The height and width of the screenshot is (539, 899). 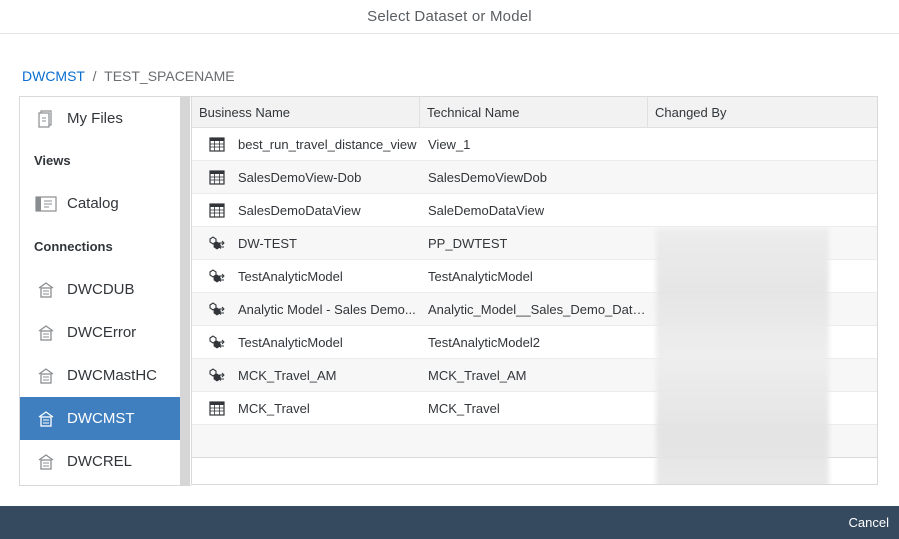 What do you see at coordinates (267, 243) in the screenshot?
I see `business-name-text: DW-TEST` at bounding box center [267, 243].